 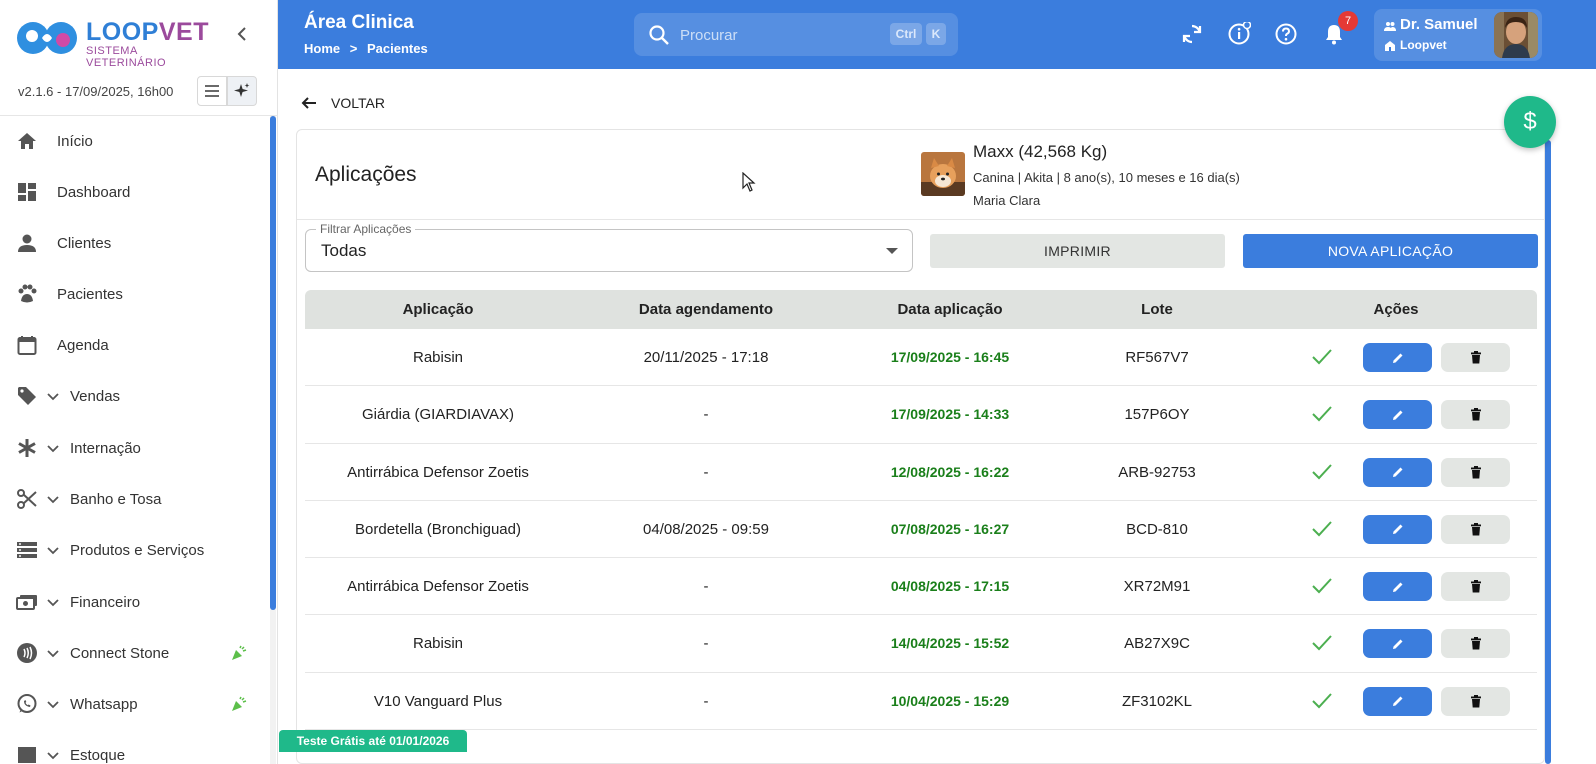 I want to click on sidebar-scrollbar-thumb, so click(x=273, y=363).